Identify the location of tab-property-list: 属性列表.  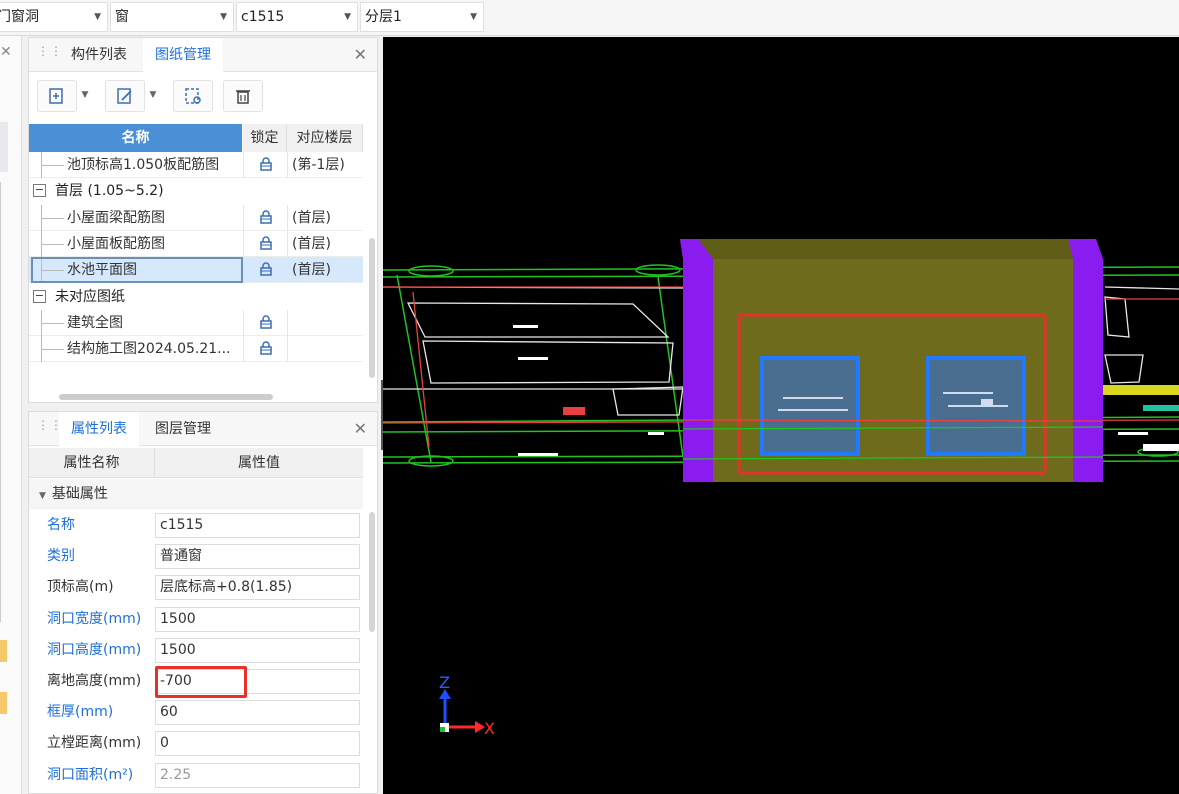
(99, 429).